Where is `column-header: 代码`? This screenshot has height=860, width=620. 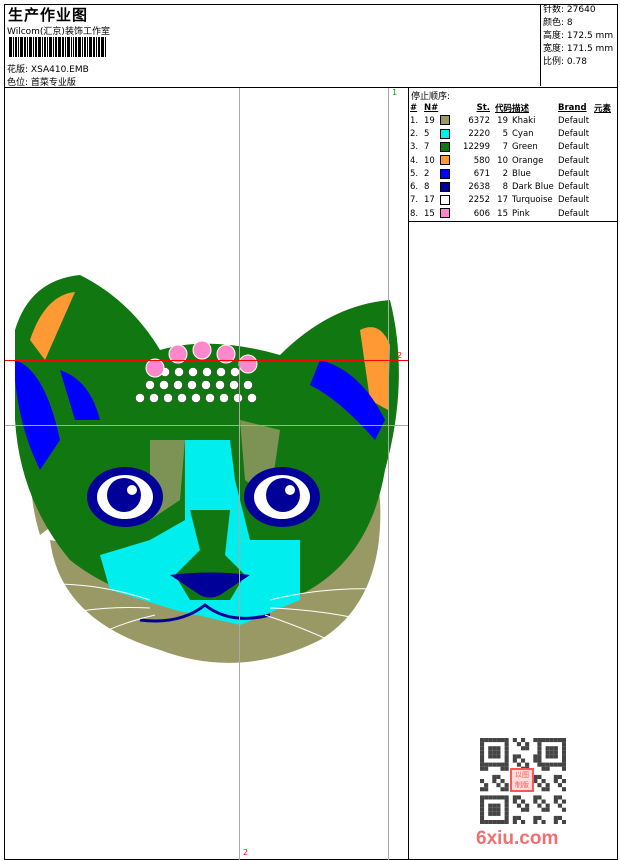
column-header: 代码 is located at coordinates (503, 108).